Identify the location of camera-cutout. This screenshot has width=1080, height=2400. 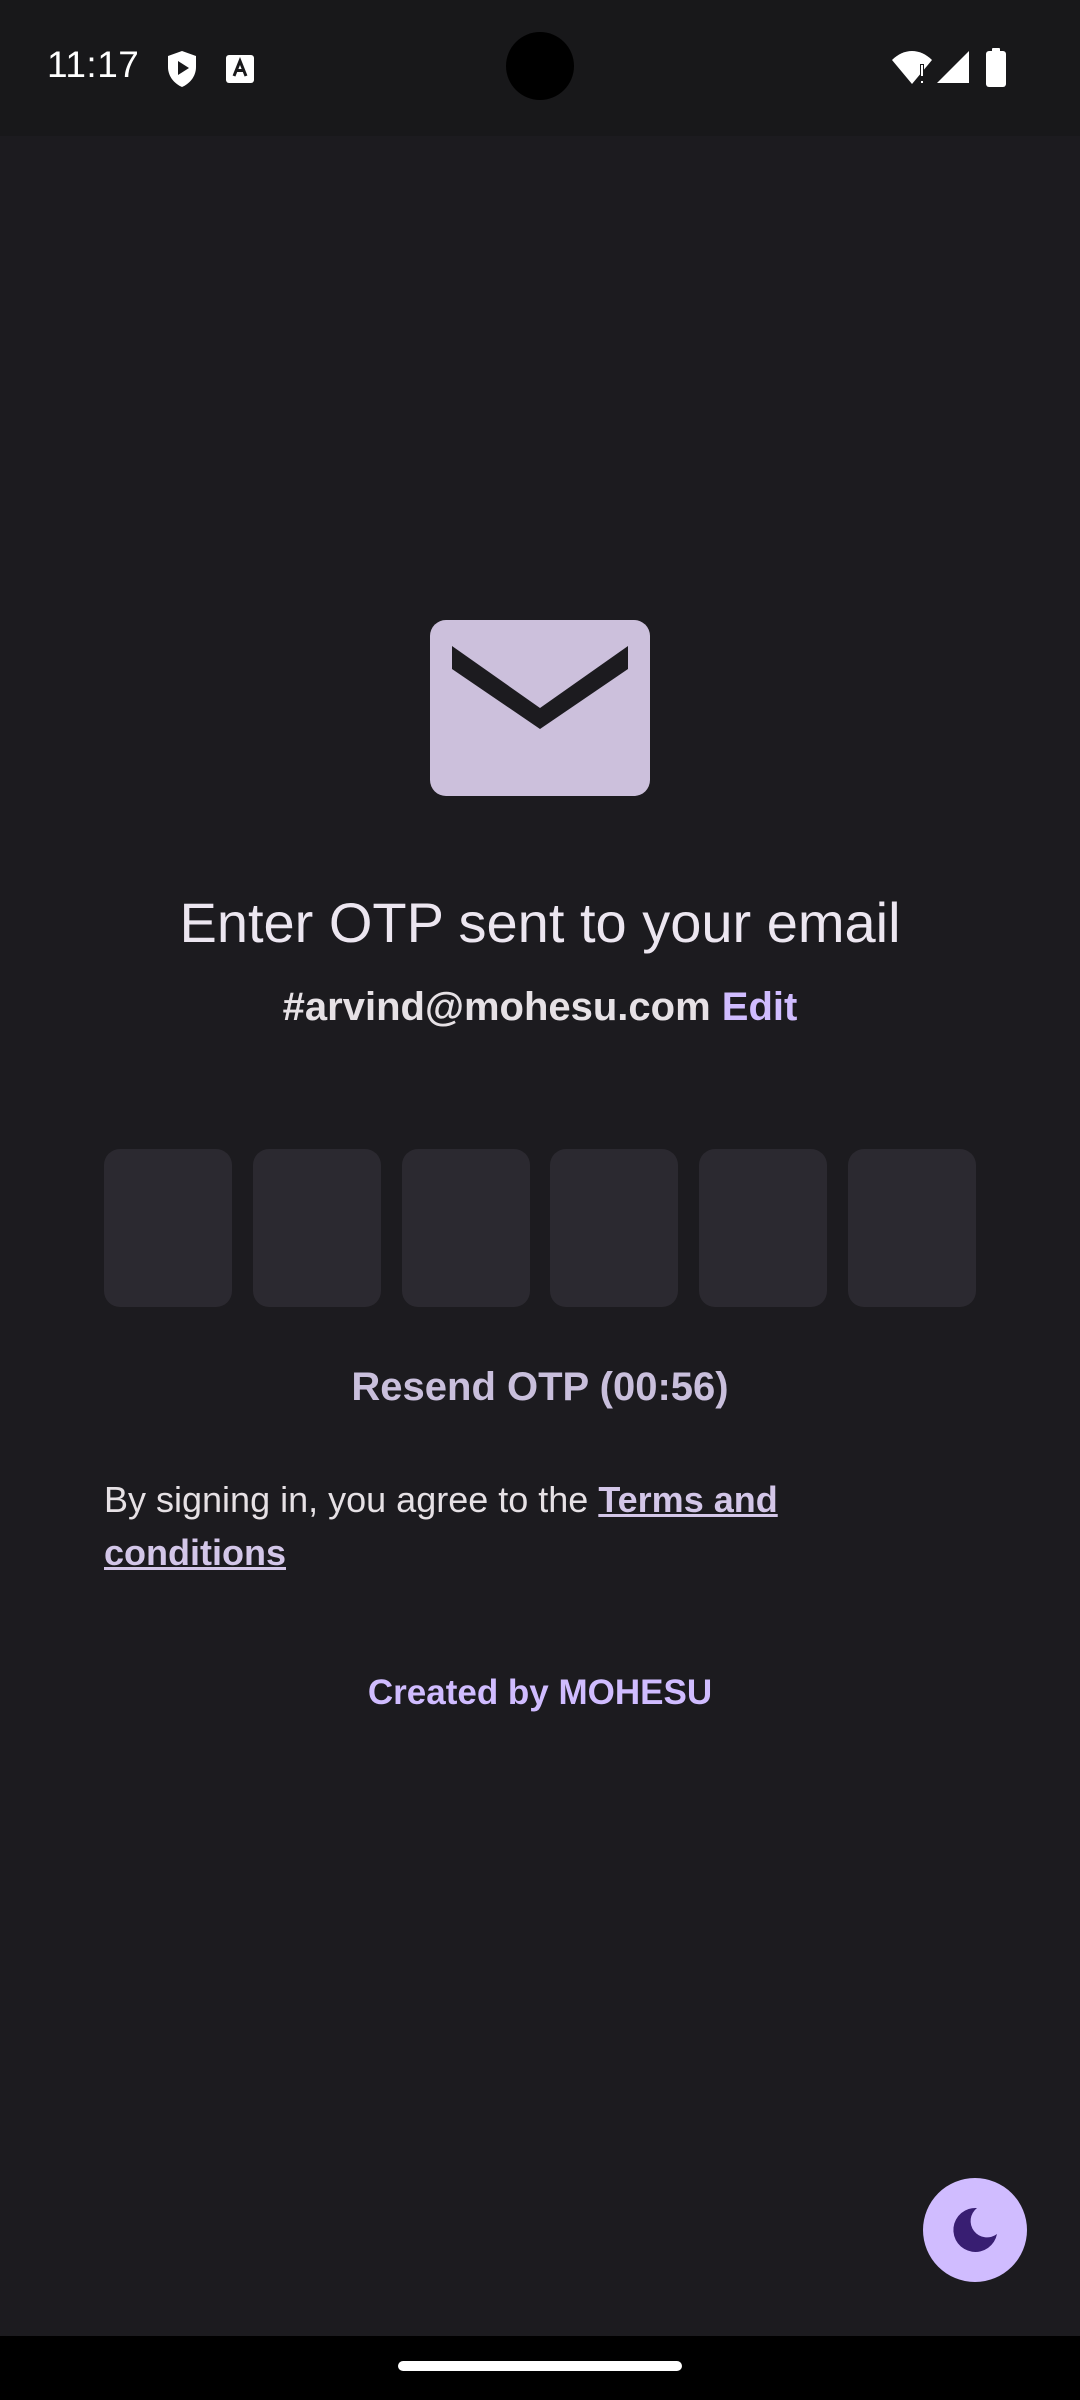
(540, 66).